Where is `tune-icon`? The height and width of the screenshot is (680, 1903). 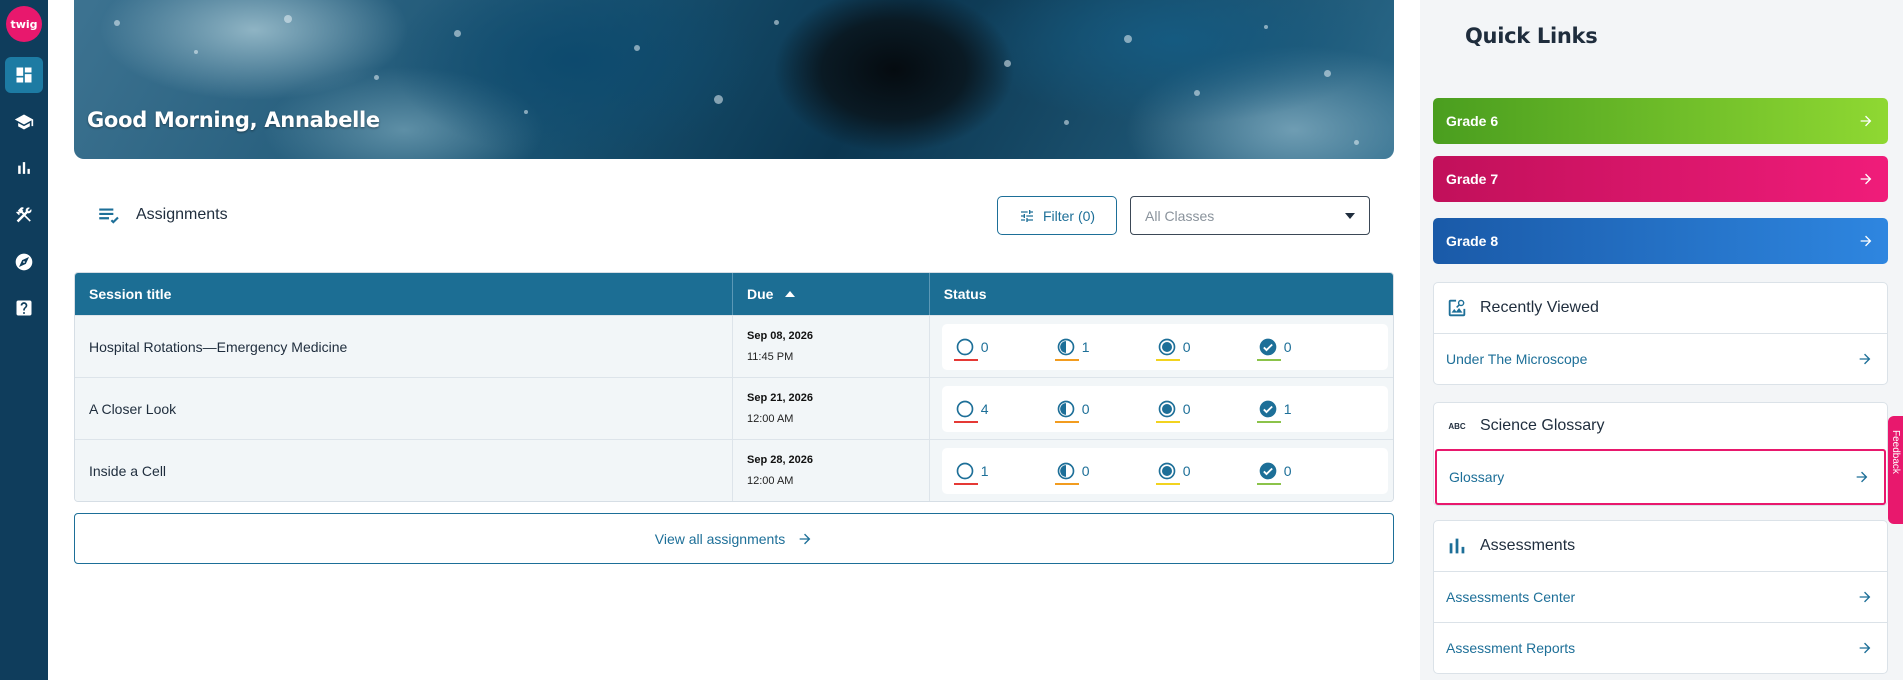 tune-icon is located at coordinates (1026, 215).